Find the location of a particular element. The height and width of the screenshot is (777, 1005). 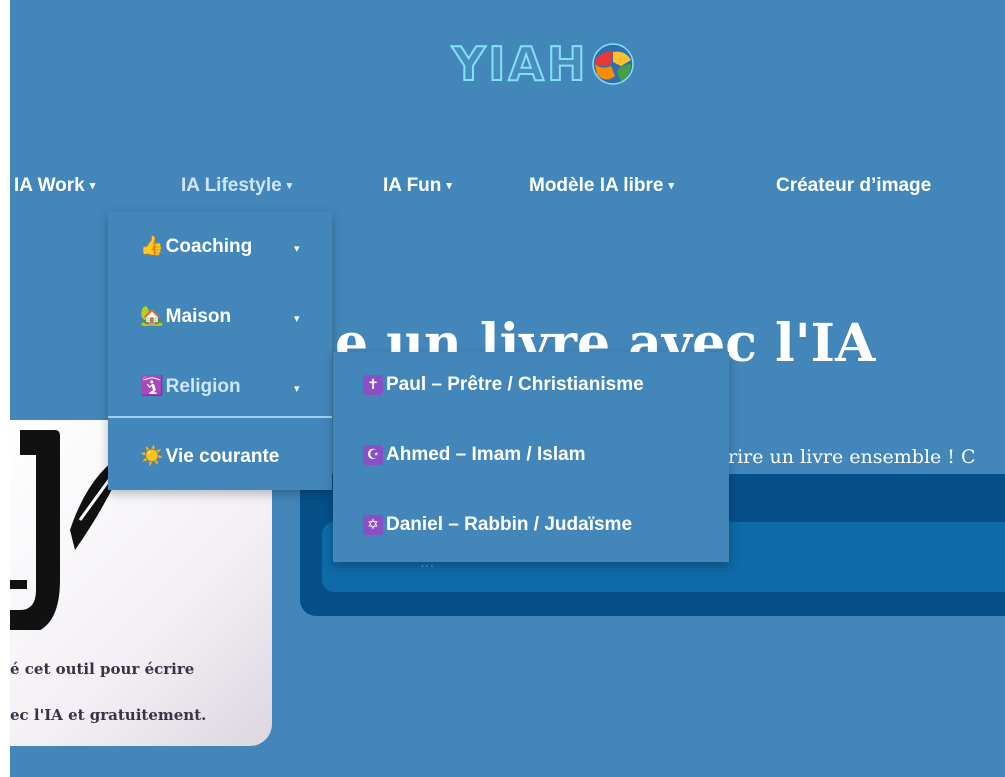

left-edge is located at coordinates (5, 388).